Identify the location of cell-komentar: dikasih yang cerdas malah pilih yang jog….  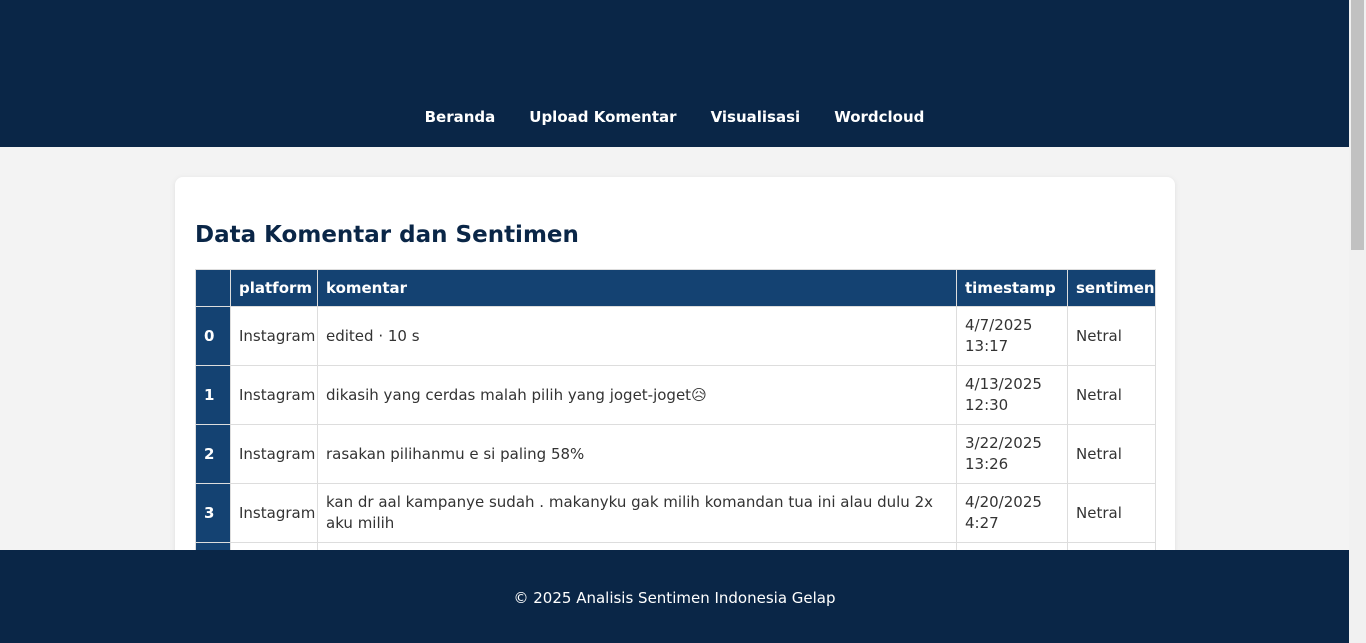
(637, 395).